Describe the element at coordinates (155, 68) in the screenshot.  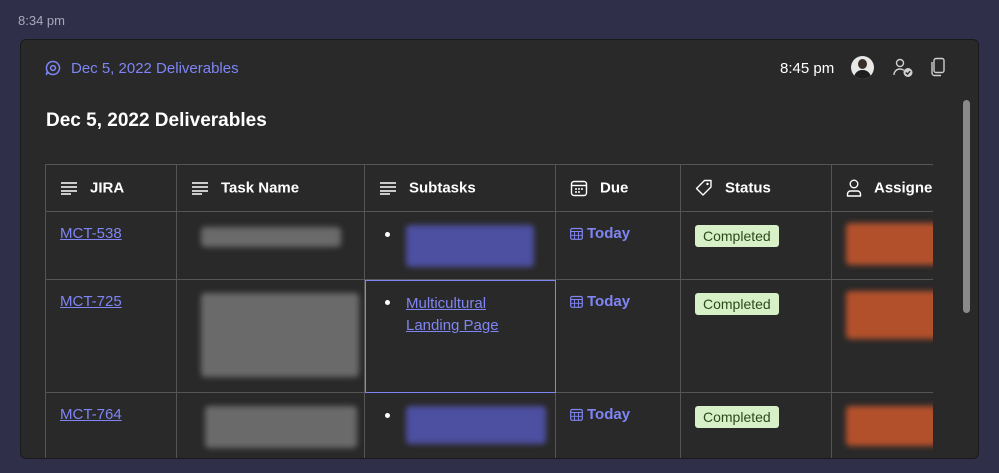
I see `card-header-title: Dec 5, 2022 Deliverables` at that location.